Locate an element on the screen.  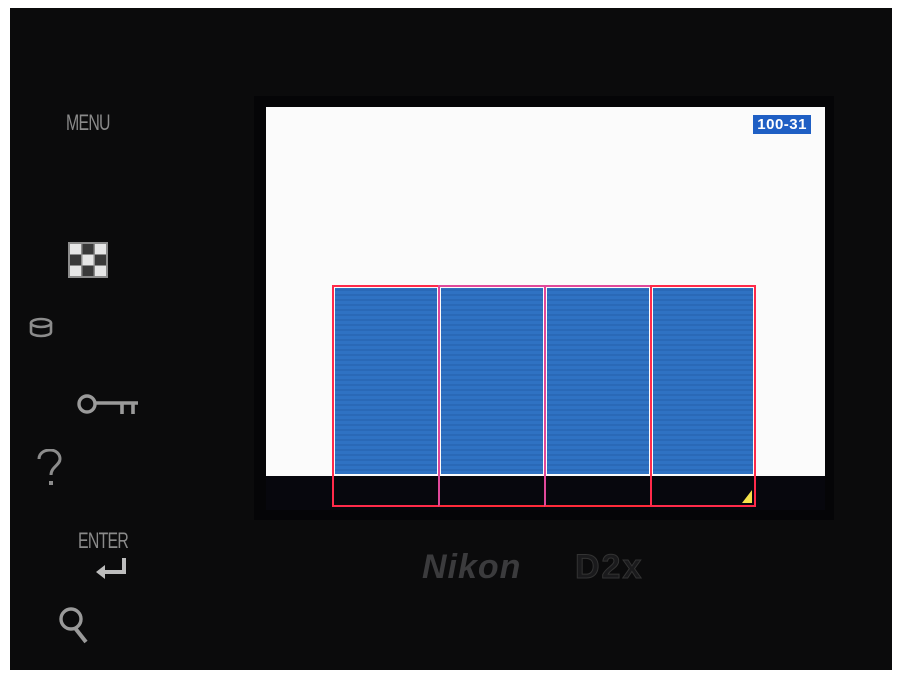
model-name: D2x is located at coordinates (609, 567).